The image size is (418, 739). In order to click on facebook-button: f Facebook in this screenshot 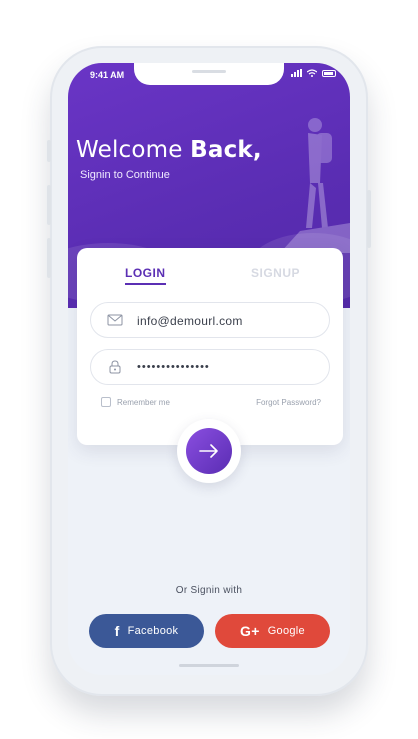, I will do `click(146, 631)`.